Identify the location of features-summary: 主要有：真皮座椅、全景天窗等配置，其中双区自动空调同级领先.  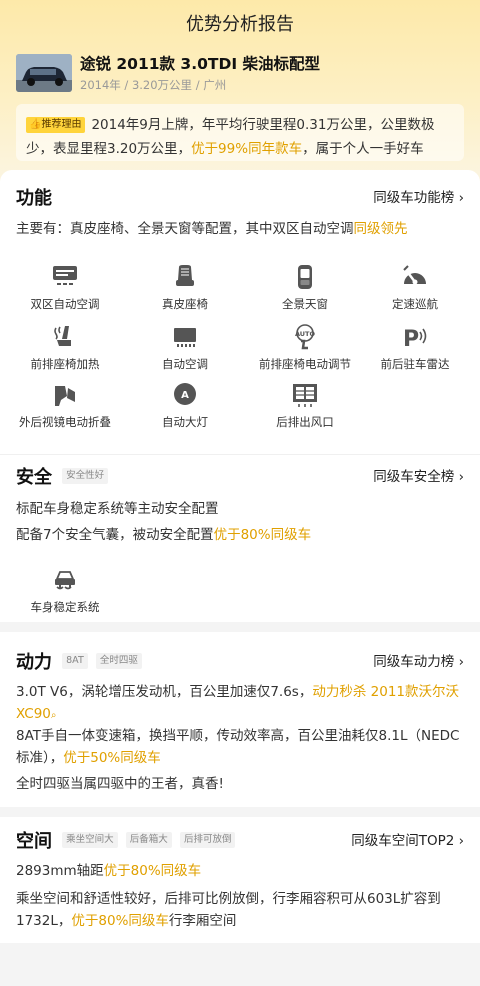
(212, 229).